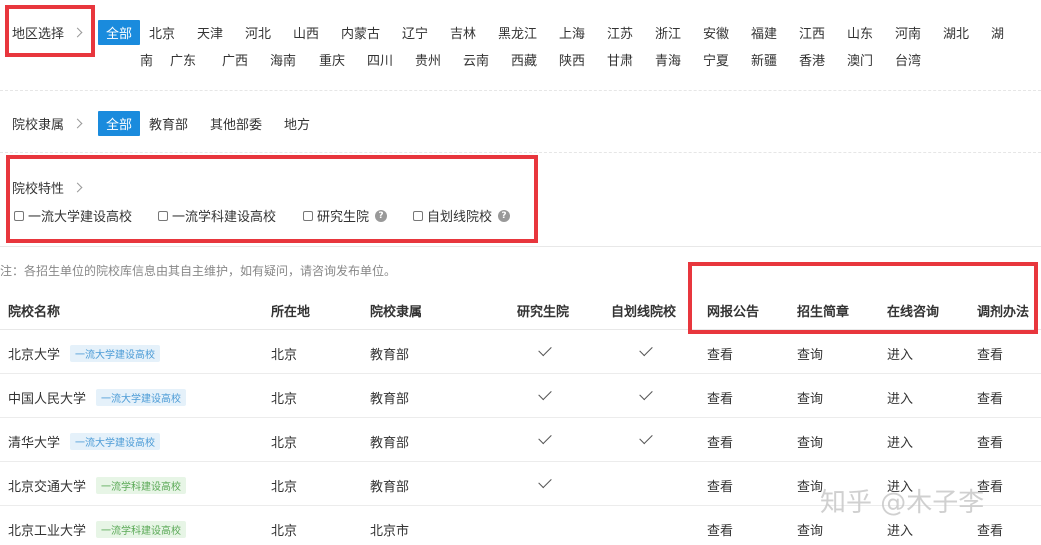 The image size is (1041, 545). Describe the element at coordinates (860, 59) in the screenshot. I see `region-option: 澳门` at that location.